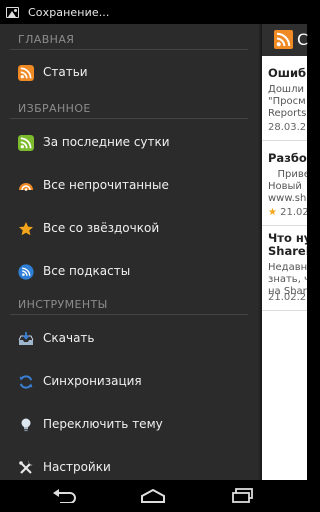  Describe the element at coordinates (92, 381) in the screenshot. I see `drawer-item-label: Синхронизация` at that location.